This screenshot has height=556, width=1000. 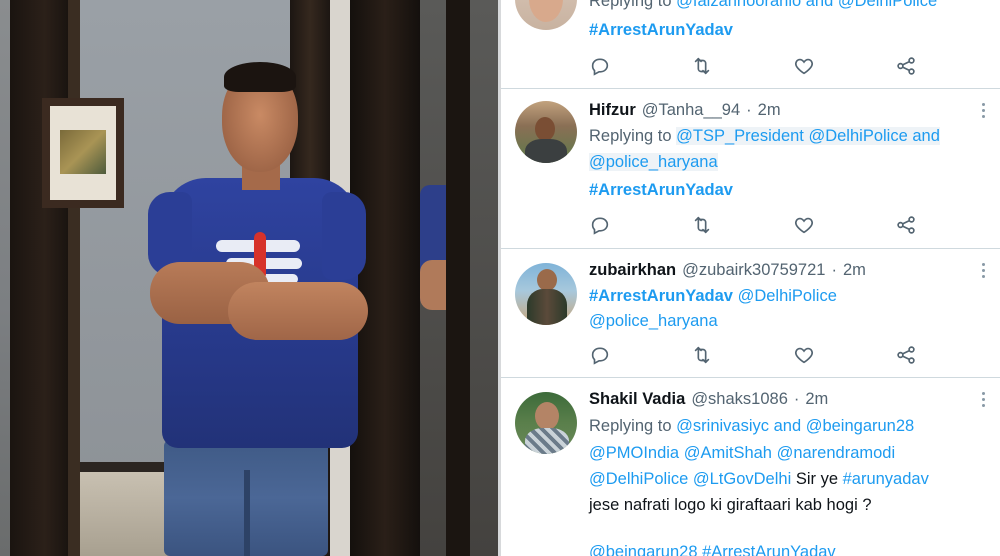 I want to click on mention-link: @faizanhooranio and @DelhiPolice, so click(x=806, y=5).